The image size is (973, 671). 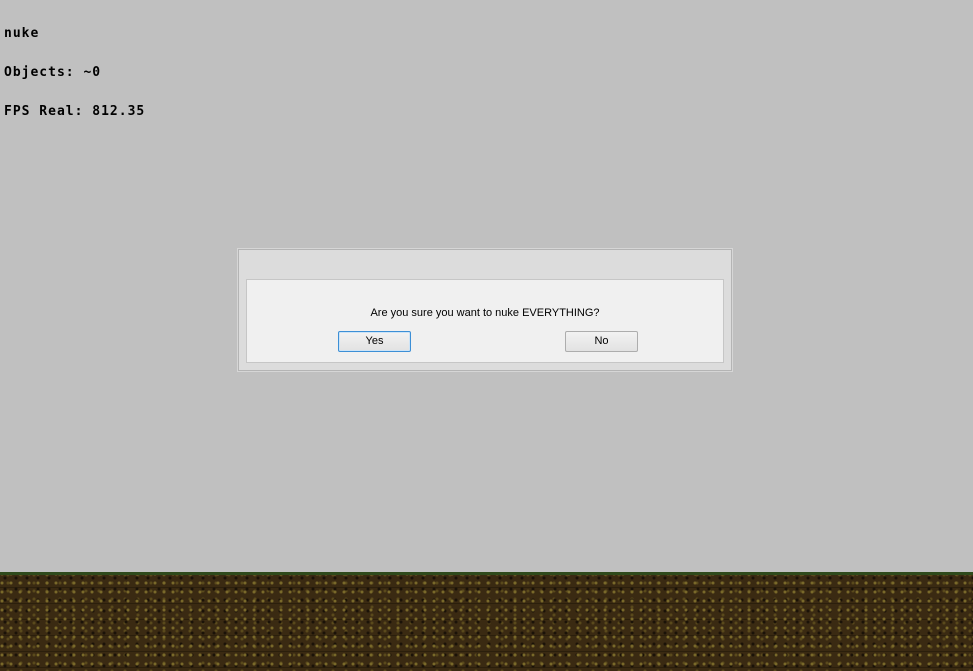 I want to click on hud-object-count: Objects: ~0, so click(x=53, y=72).